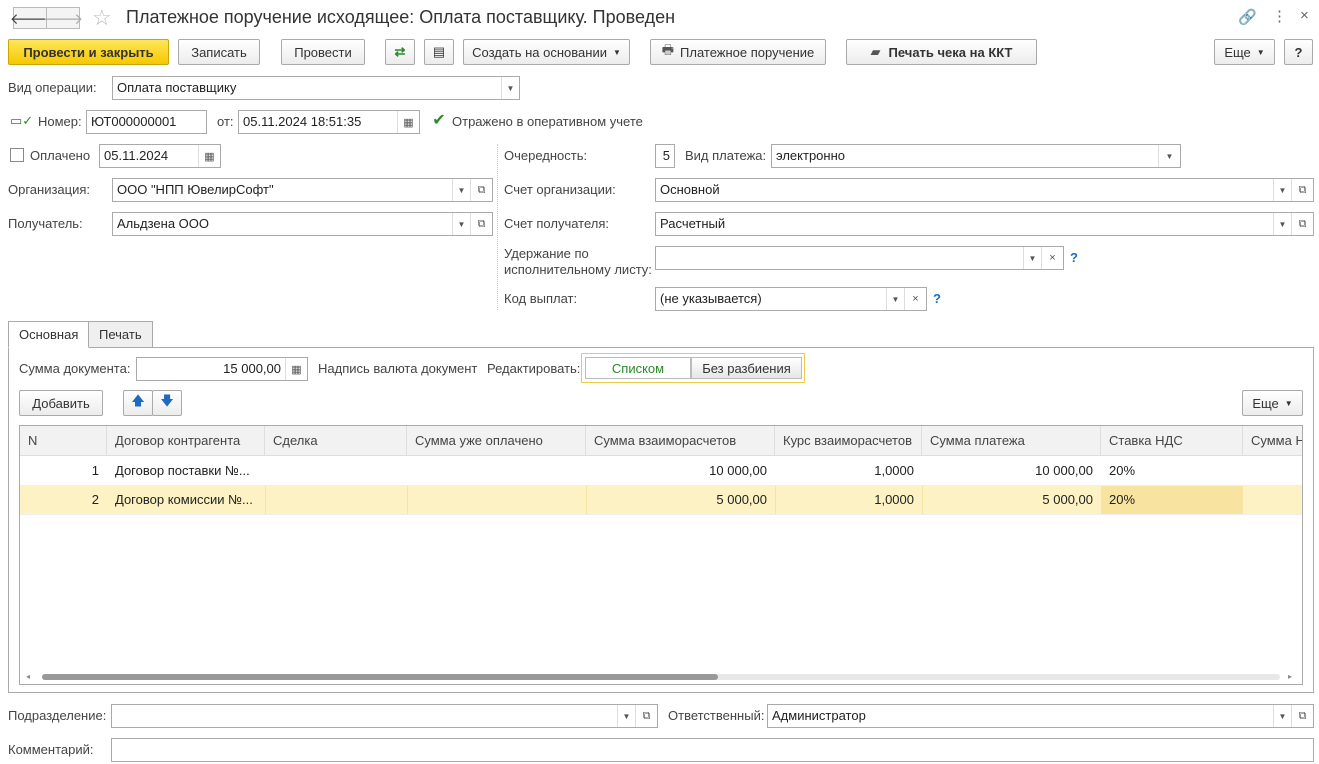 This screenshot has height=764, width=1319. Describe the element at coordinates (712, 750) in the screenshot. I see `comment-field` at that location.